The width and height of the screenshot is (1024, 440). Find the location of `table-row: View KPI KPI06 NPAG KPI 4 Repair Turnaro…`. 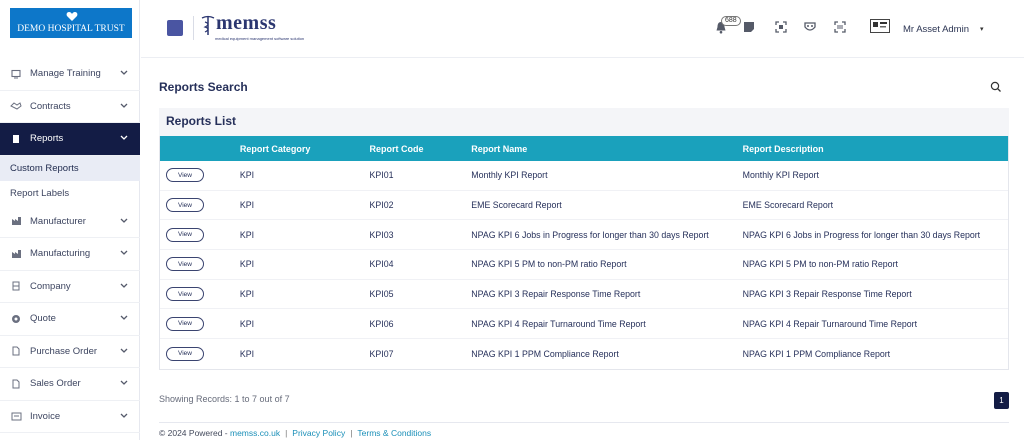

table-row: View KPI KPI06 NPAG KPI 4 Repair Turnaro… is located at coordinates (584, 324).